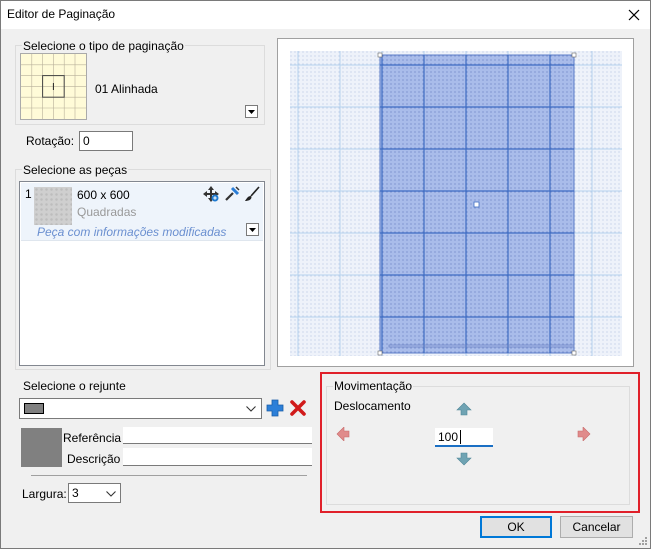  Describe the element at coordinates (75, 493) in the screenshot. I see `width-value: 3` at that location.